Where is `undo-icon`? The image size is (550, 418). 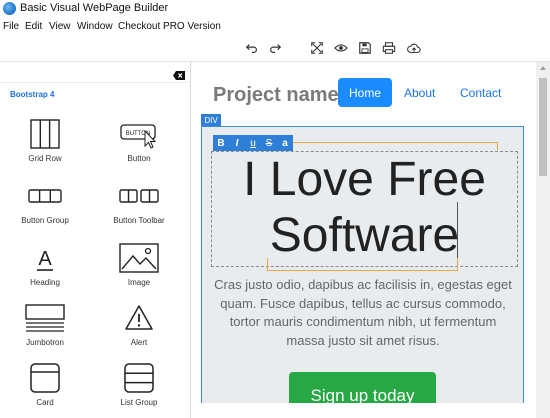
undo-icon is located at coordinates (252, 48).